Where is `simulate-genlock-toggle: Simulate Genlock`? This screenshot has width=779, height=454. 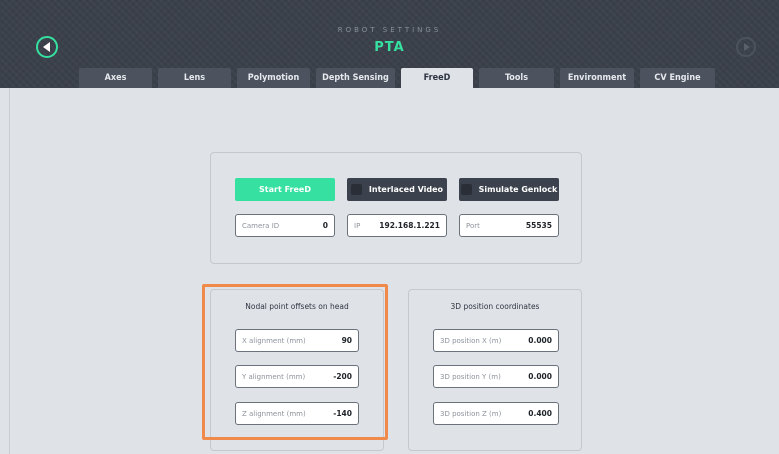
simulate-genlock-toggle: Simulate Genlock is located at coordinates (509, 189).